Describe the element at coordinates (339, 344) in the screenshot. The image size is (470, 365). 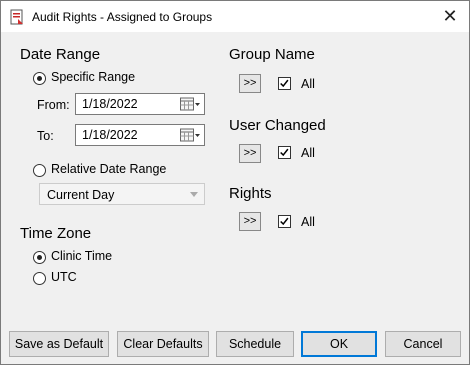
I see `ok-button: OK` at that location.